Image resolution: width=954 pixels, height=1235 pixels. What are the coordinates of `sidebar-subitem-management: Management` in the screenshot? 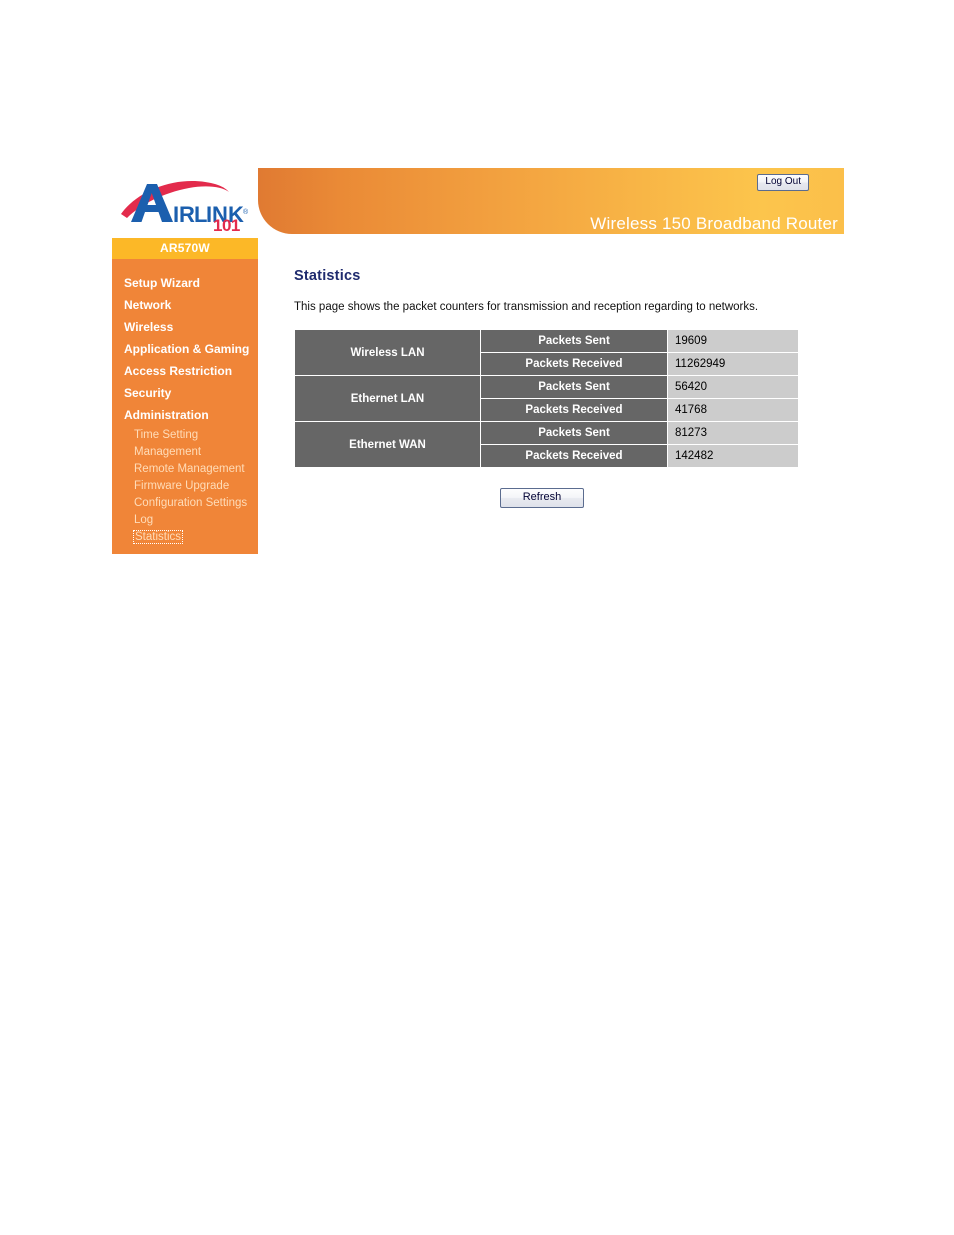 It's located at (185, 452).